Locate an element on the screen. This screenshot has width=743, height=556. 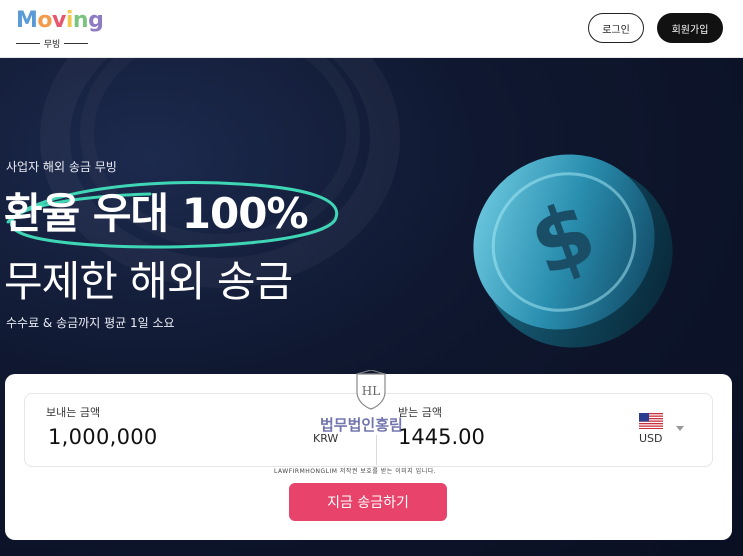
login-button: 로그인 is located at coordinates (616, 28).